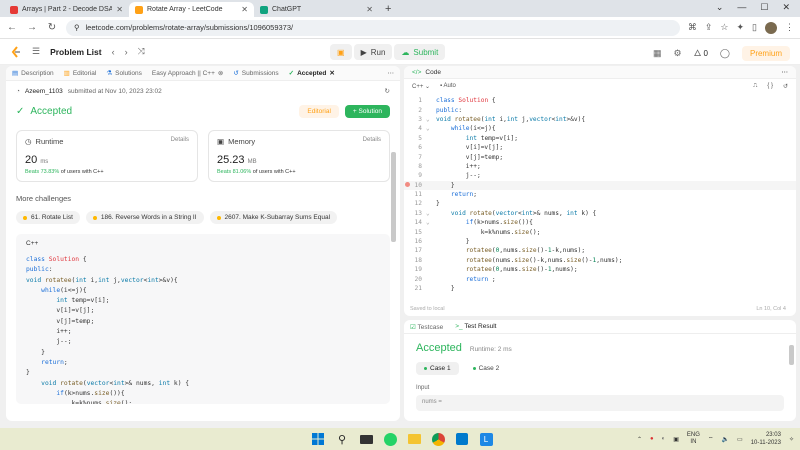  Describe the element at coordinates (725, 53) in the screenshot. I see `user-avatar-icon: ◯` at that location.